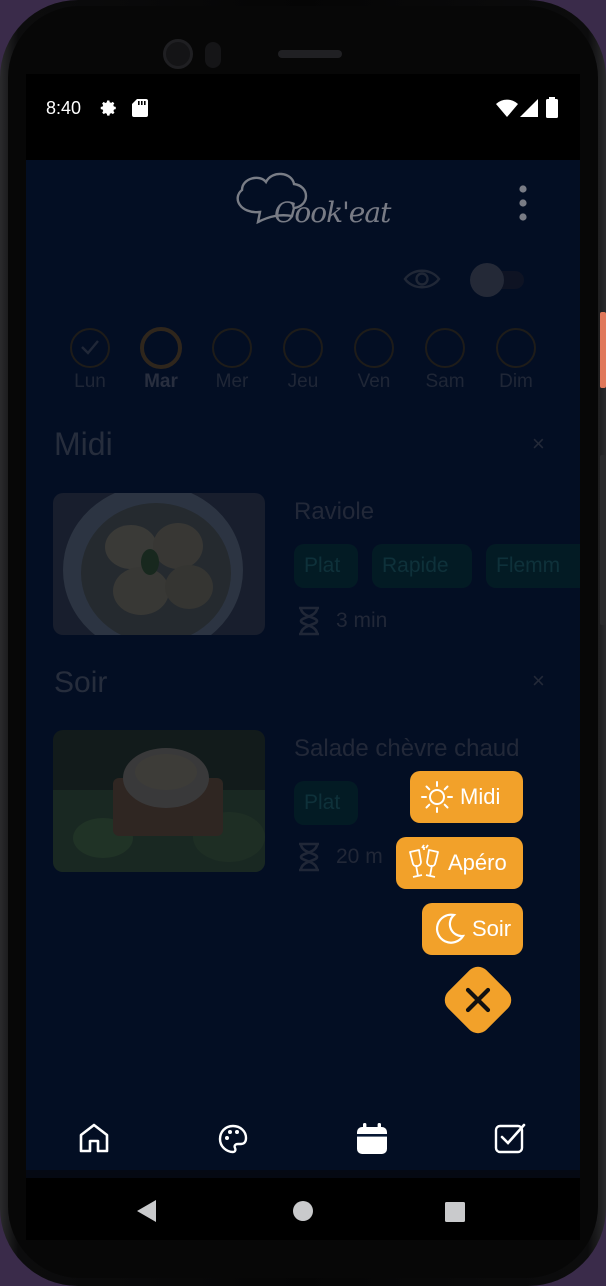 This screenshot has height=1286, width=606. I want to click on calendar-icon, so click(372, 1139).